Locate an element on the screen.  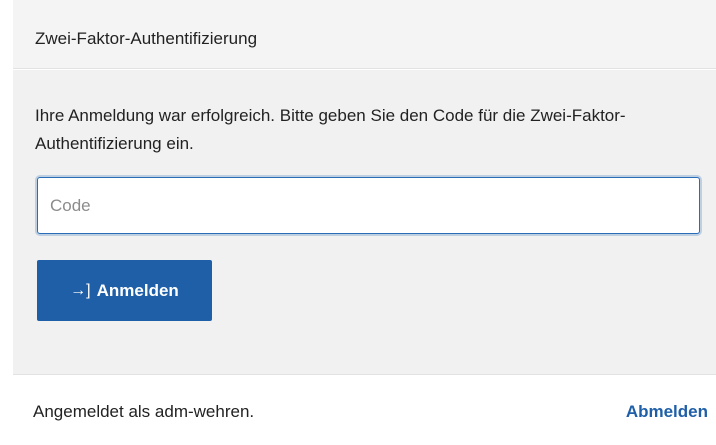
logged-in-status: Angemeldet als adm-wehren. is located at coordinates (144, 411).